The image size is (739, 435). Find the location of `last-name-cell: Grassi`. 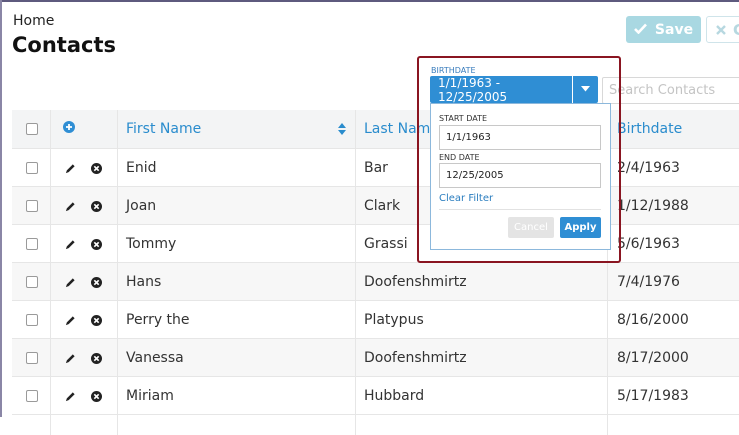

last-name-cell: Grassi is located at coordinates (386, 244).